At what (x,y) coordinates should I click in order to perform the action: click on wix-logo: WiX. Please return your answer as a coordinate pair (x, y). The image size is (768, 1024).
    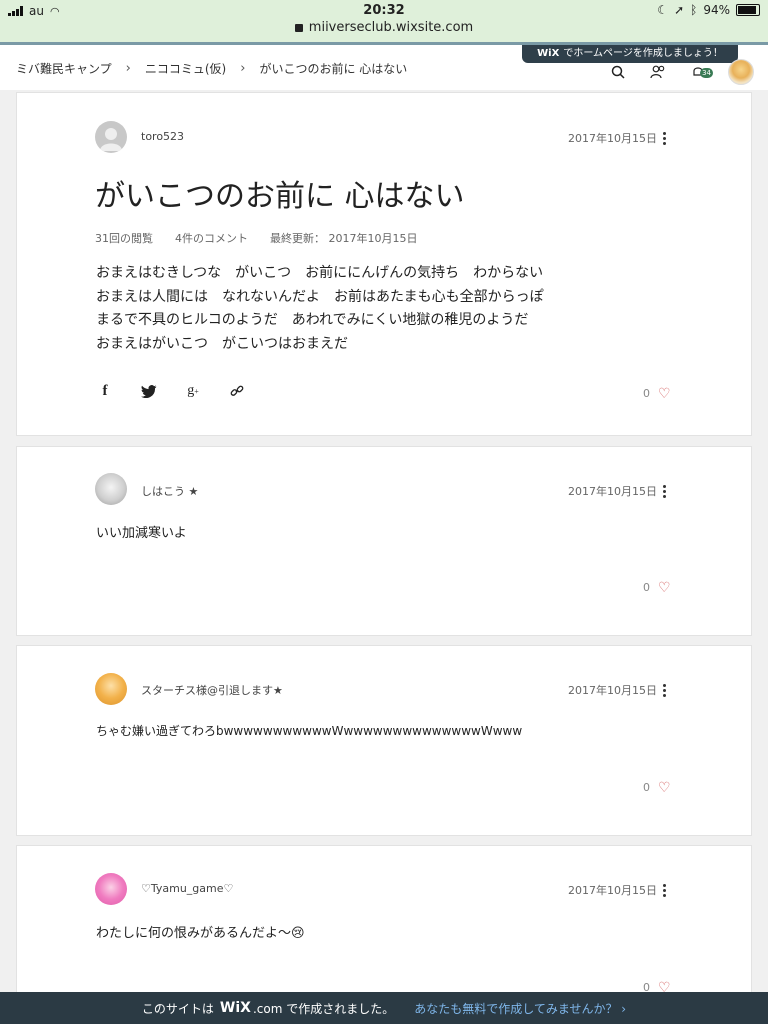
    Looking at the image, I should click on (235, 1008).